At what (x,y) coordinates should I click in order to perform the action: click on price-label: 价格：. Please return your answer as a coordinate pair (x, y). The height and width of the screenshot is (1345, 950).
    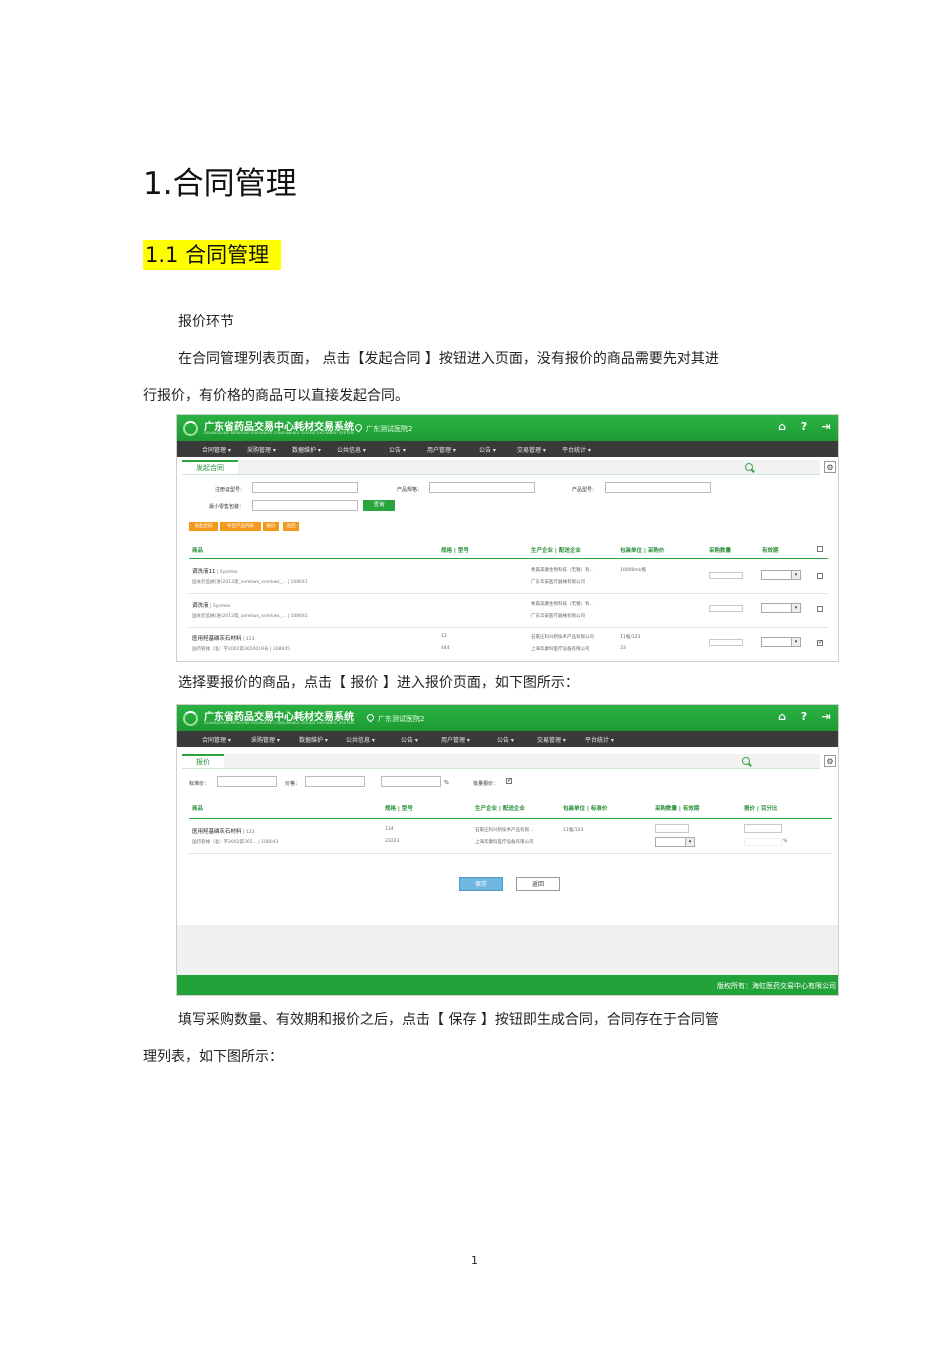
    Looking at the image, I should click on (293, 784).